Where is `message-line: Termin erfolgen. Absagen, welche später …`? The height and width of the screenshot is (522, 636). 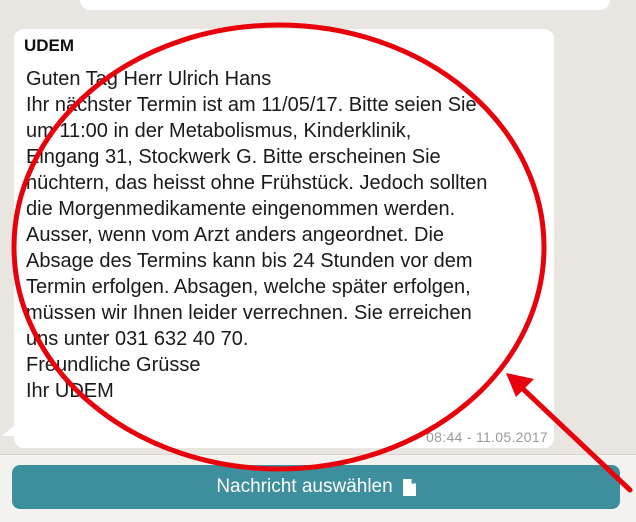
message-line: Termin erfolgen. Absagen, welche später … is located at coordinates (248, 287).